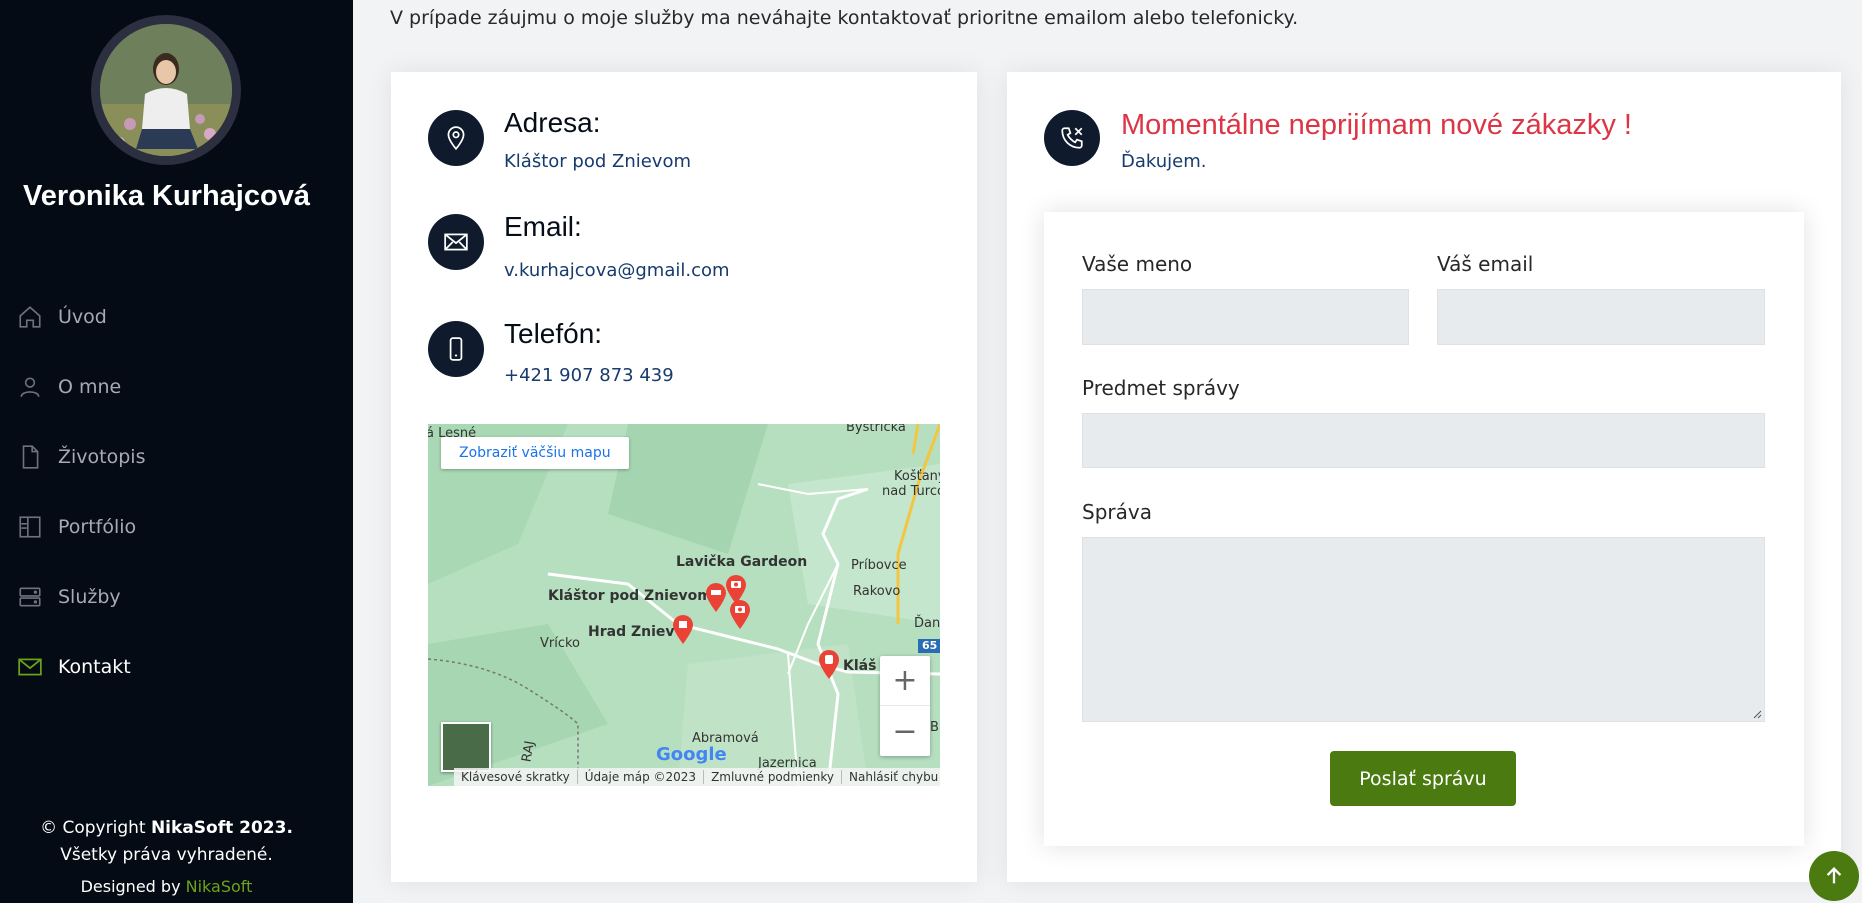 This screenshot has height=903, width=1862. I want to click on map-terrain, so click(684, 605).